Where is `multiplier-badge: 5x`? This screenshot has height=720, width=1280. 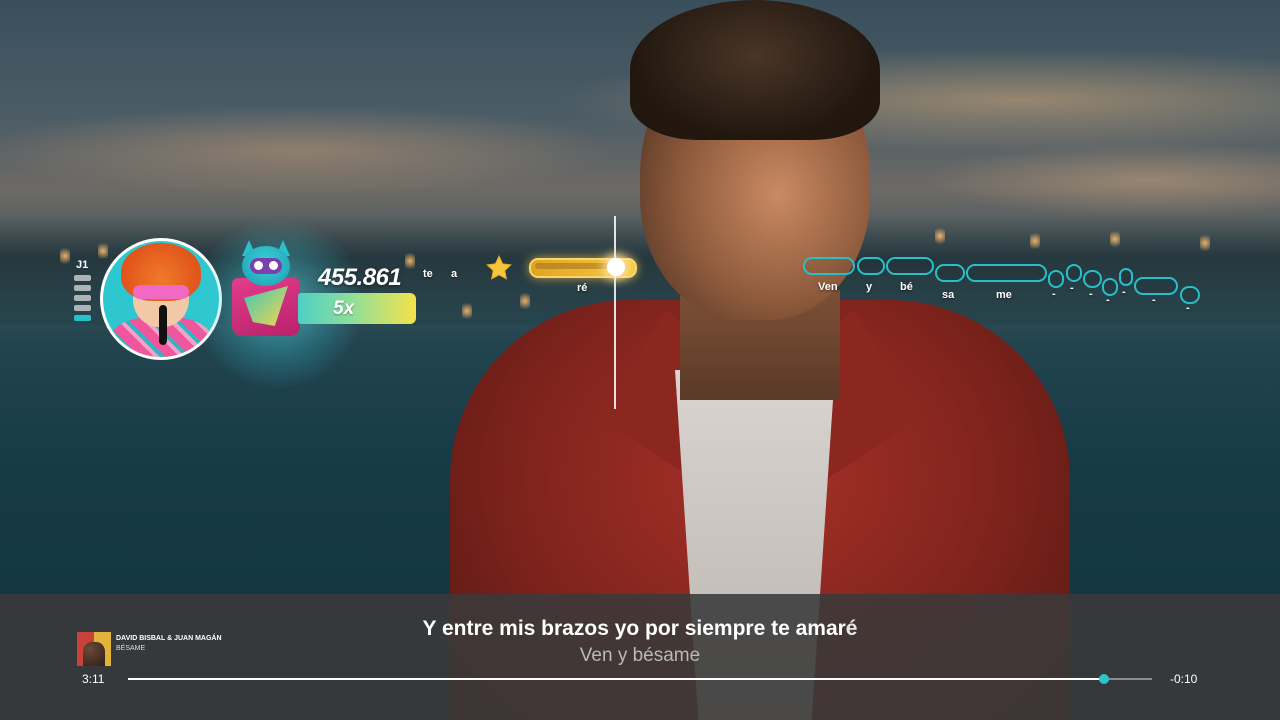 multiplier-badge: 5x is located at coordinates (357, 308).